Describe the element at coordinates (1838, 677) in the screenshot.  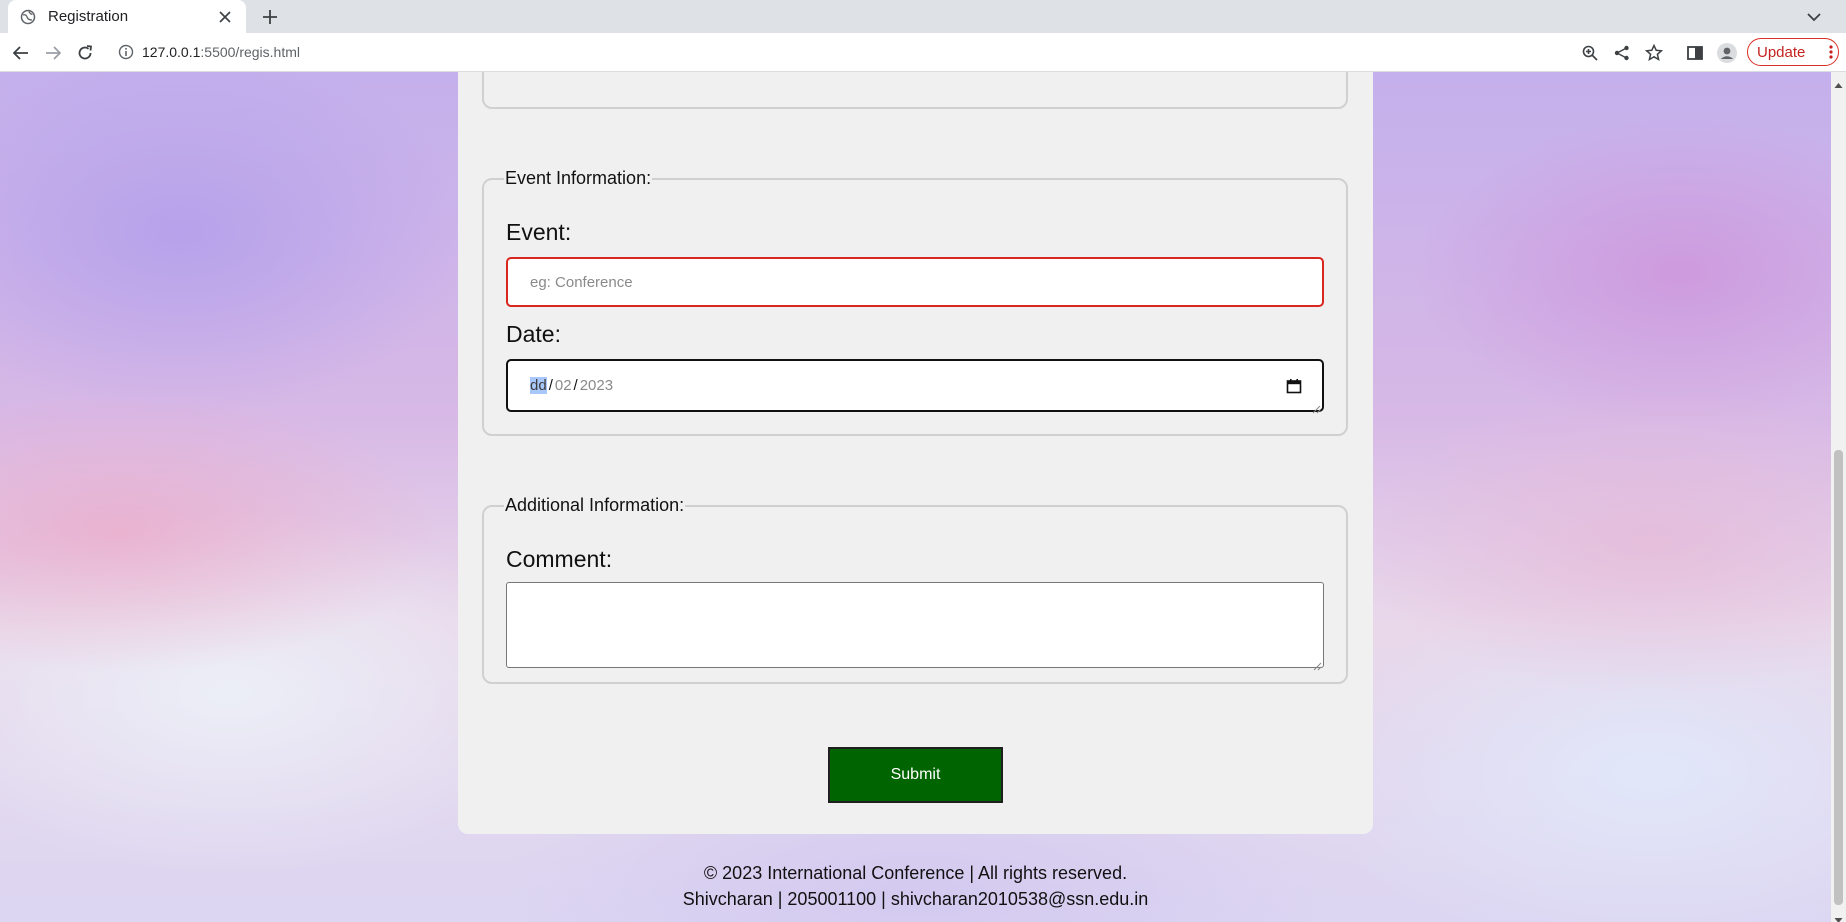
I see `scrollbar-thumb` at that location.